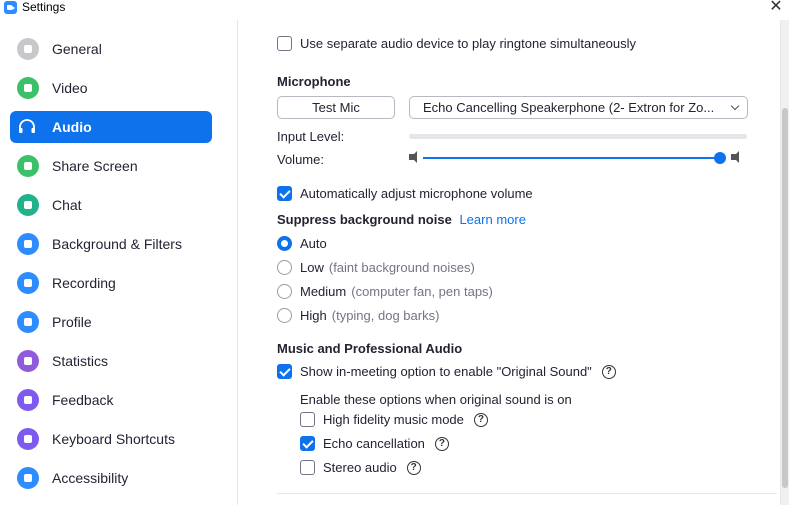 The width and height of the screenshot is (789, 505). Describe the element at coordinates (284, 193) in the screenshot. I see `auto-adjust-checkbox` at that location.